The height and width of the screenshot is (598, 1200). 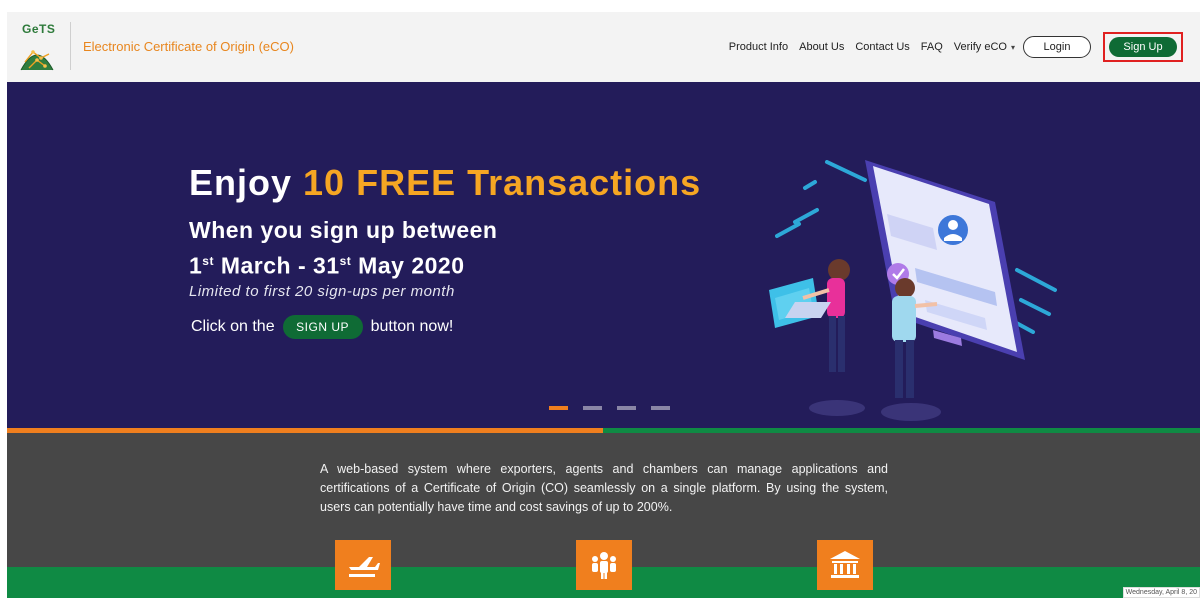 What do you see at coordinates (196, 265) in the screenshot?
I see `date-start-day: 1` at bounding box center [196, 265].